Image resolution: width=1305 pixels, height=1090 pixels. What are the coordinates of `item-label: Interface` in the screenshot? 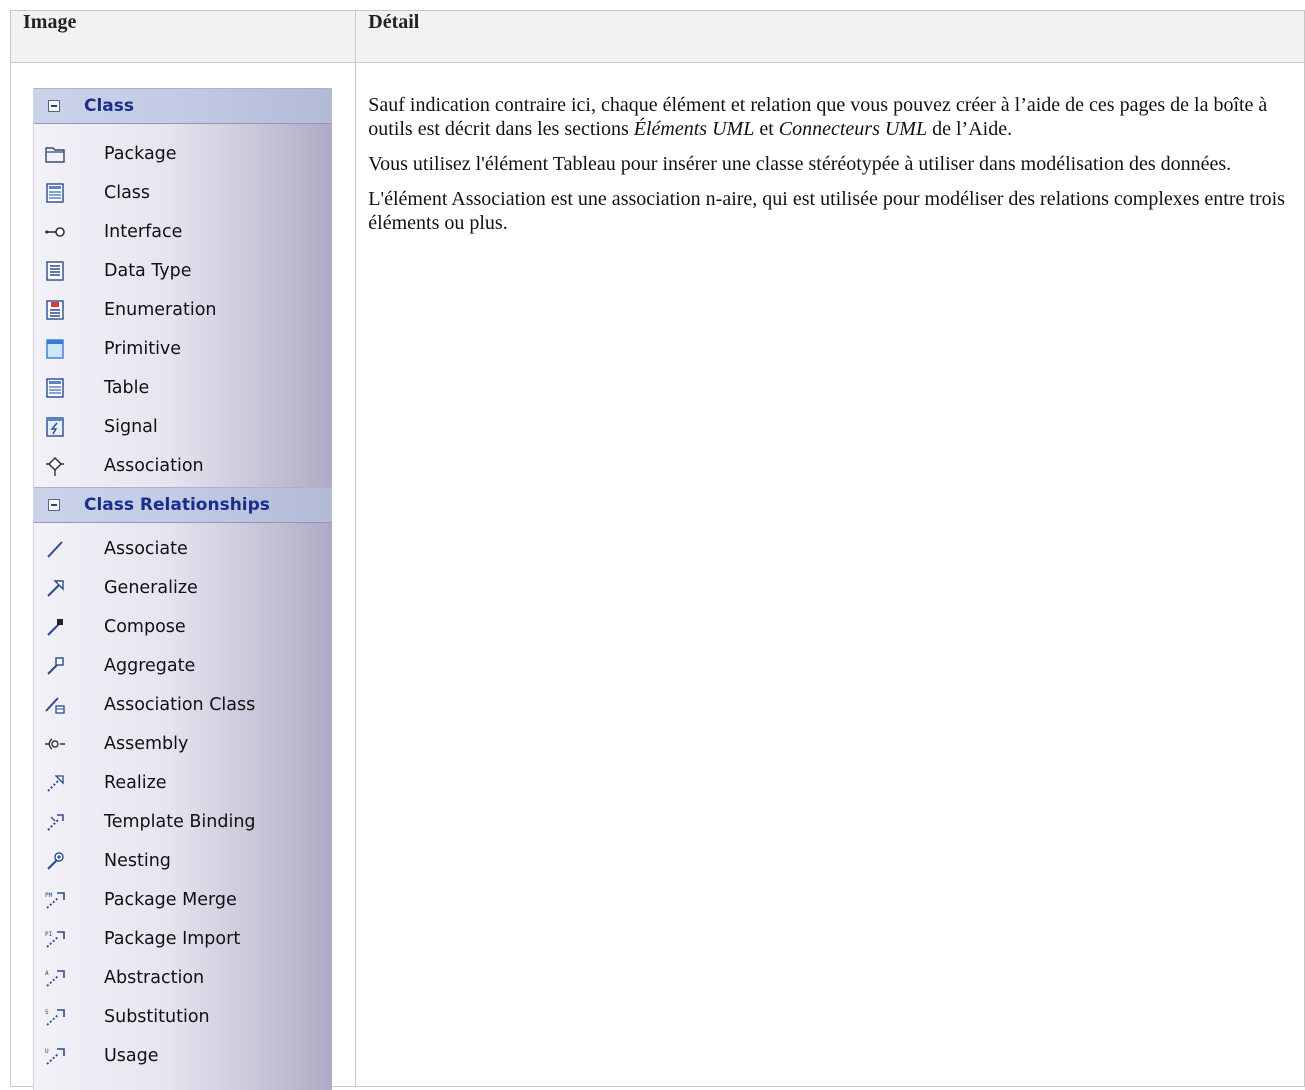 It's located at (143, 231).